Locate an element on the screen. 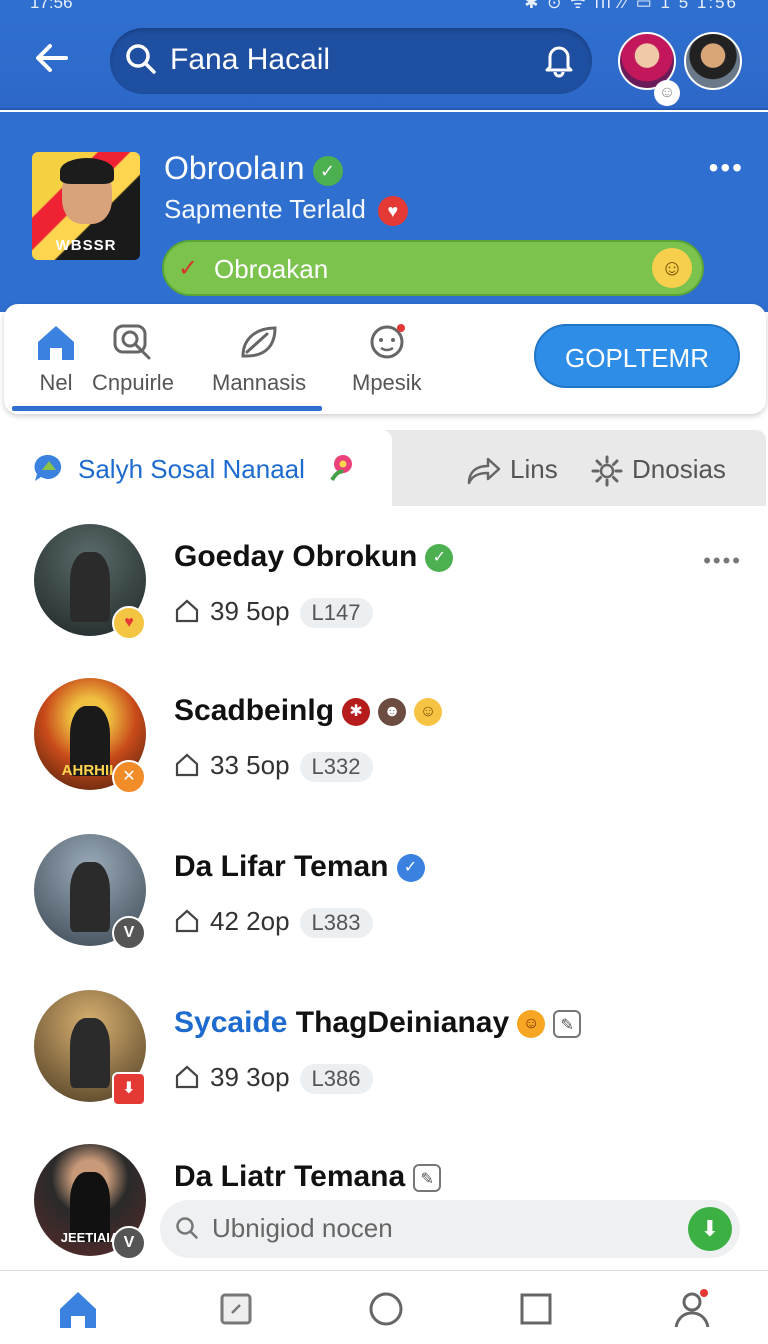  post-name-highlight: Sycaide is located at coordinates (231, 1022).